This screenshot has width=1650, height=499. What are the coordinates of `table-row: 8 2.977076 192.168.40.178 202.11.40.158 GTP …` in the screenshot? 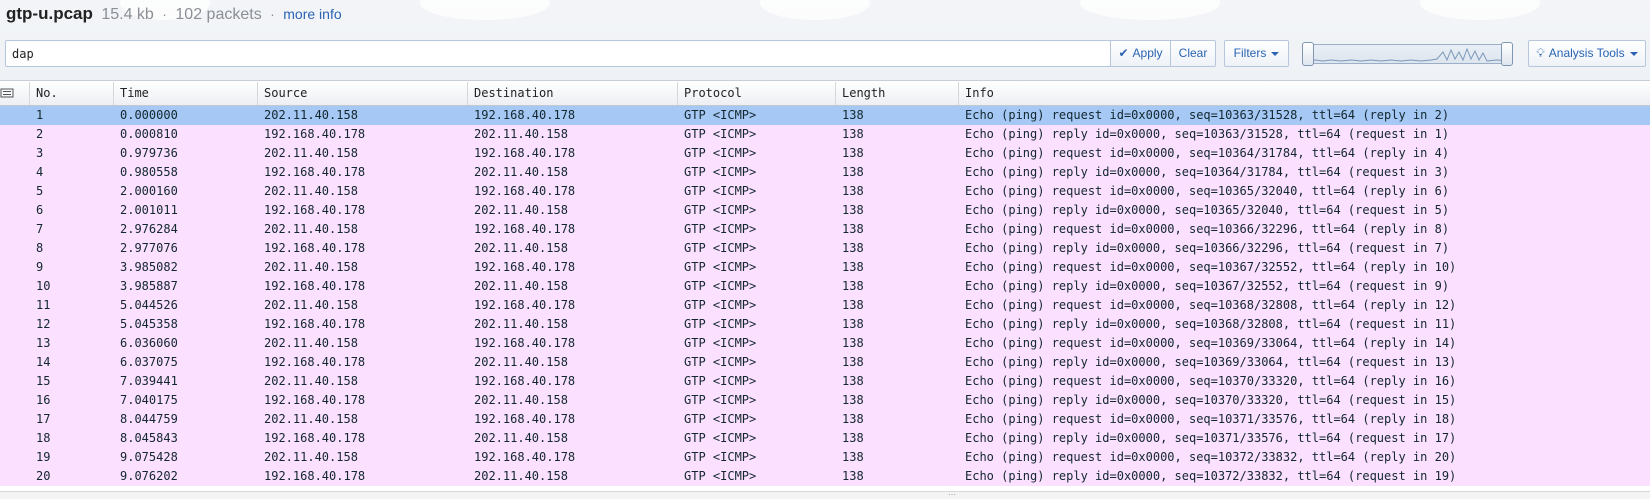 It's located at (825, 248).